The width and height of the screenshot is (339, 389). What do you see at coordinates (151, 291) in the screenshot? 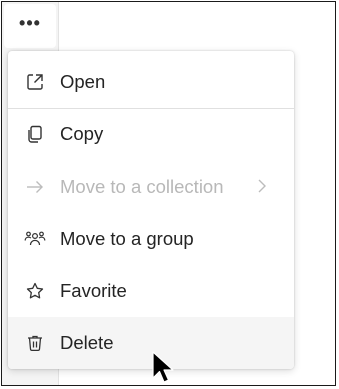
I see `menu-item-favorite: Favorite` at bounding box center [151, 291].